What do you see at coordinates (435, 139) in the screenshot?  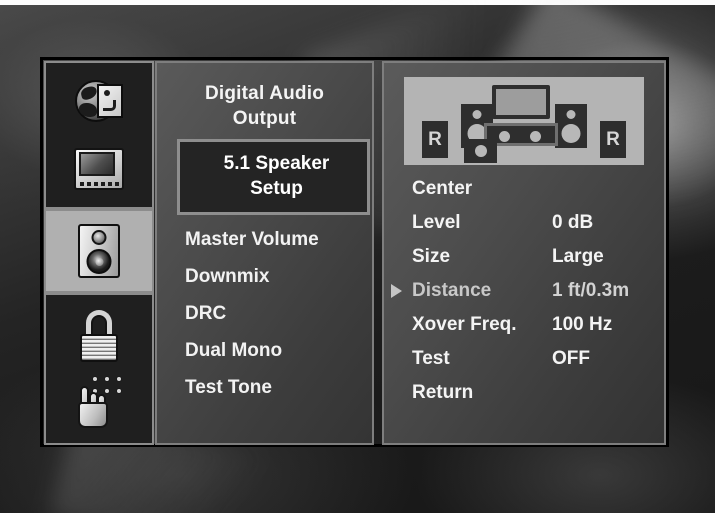 I see `diagram-rear-left-speaker: R` at bounding box center [435, 139].